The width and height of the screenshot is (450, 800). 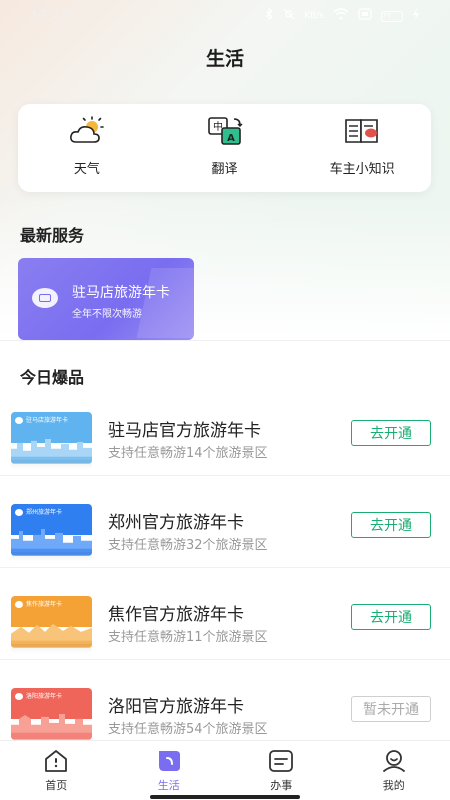 What do you see at coordinates (86, 169) in the screenshot?
I see `quick-action-label: 天气` at bounding box center [86, 169].